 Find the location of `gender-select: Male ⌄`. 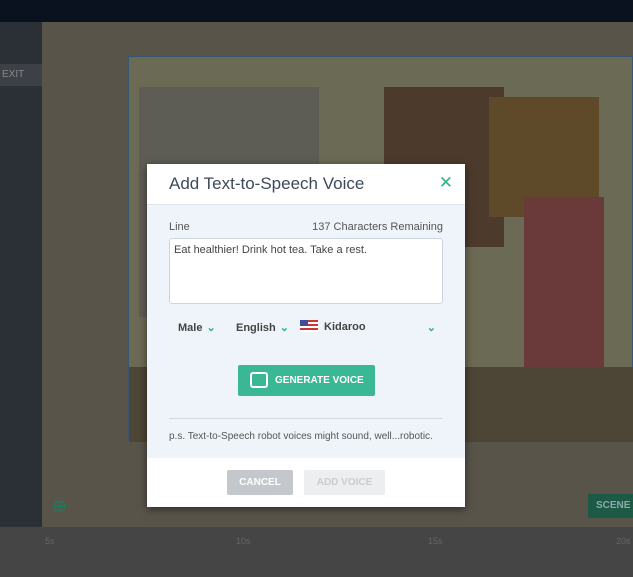

gender-select: Male ⌄ is located at coordinates (197, 327).